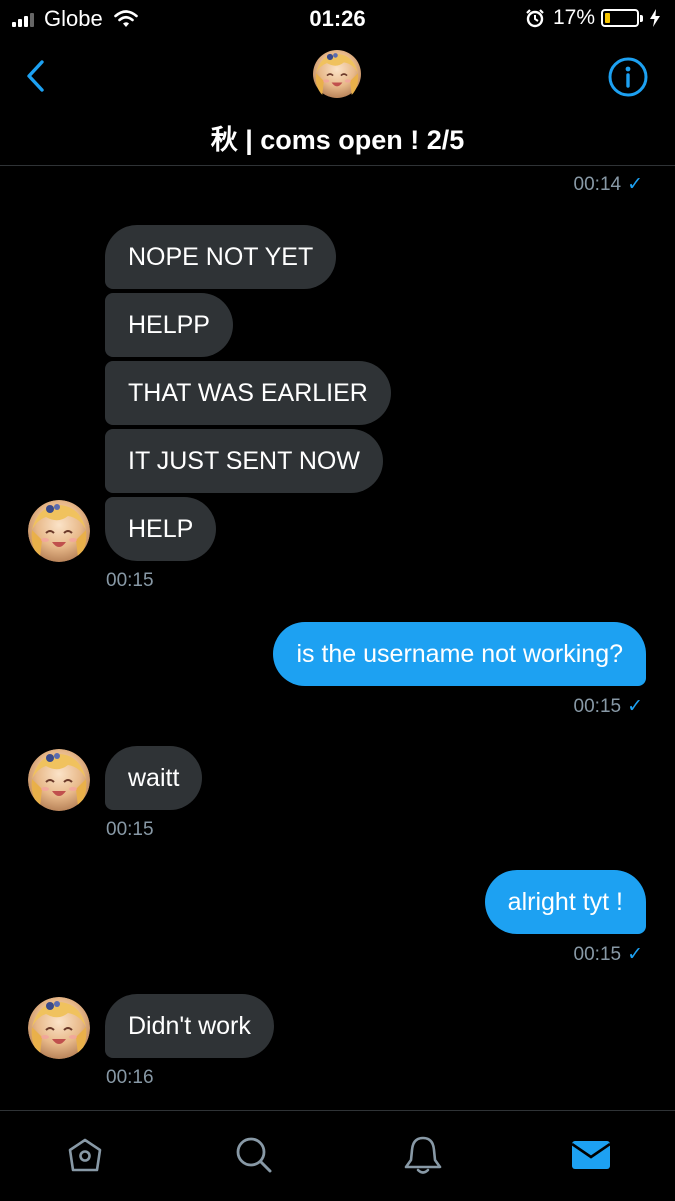 The width and height of the screenshot is (675, 1201). I want to click on alarm-icon, so click(535, 18).